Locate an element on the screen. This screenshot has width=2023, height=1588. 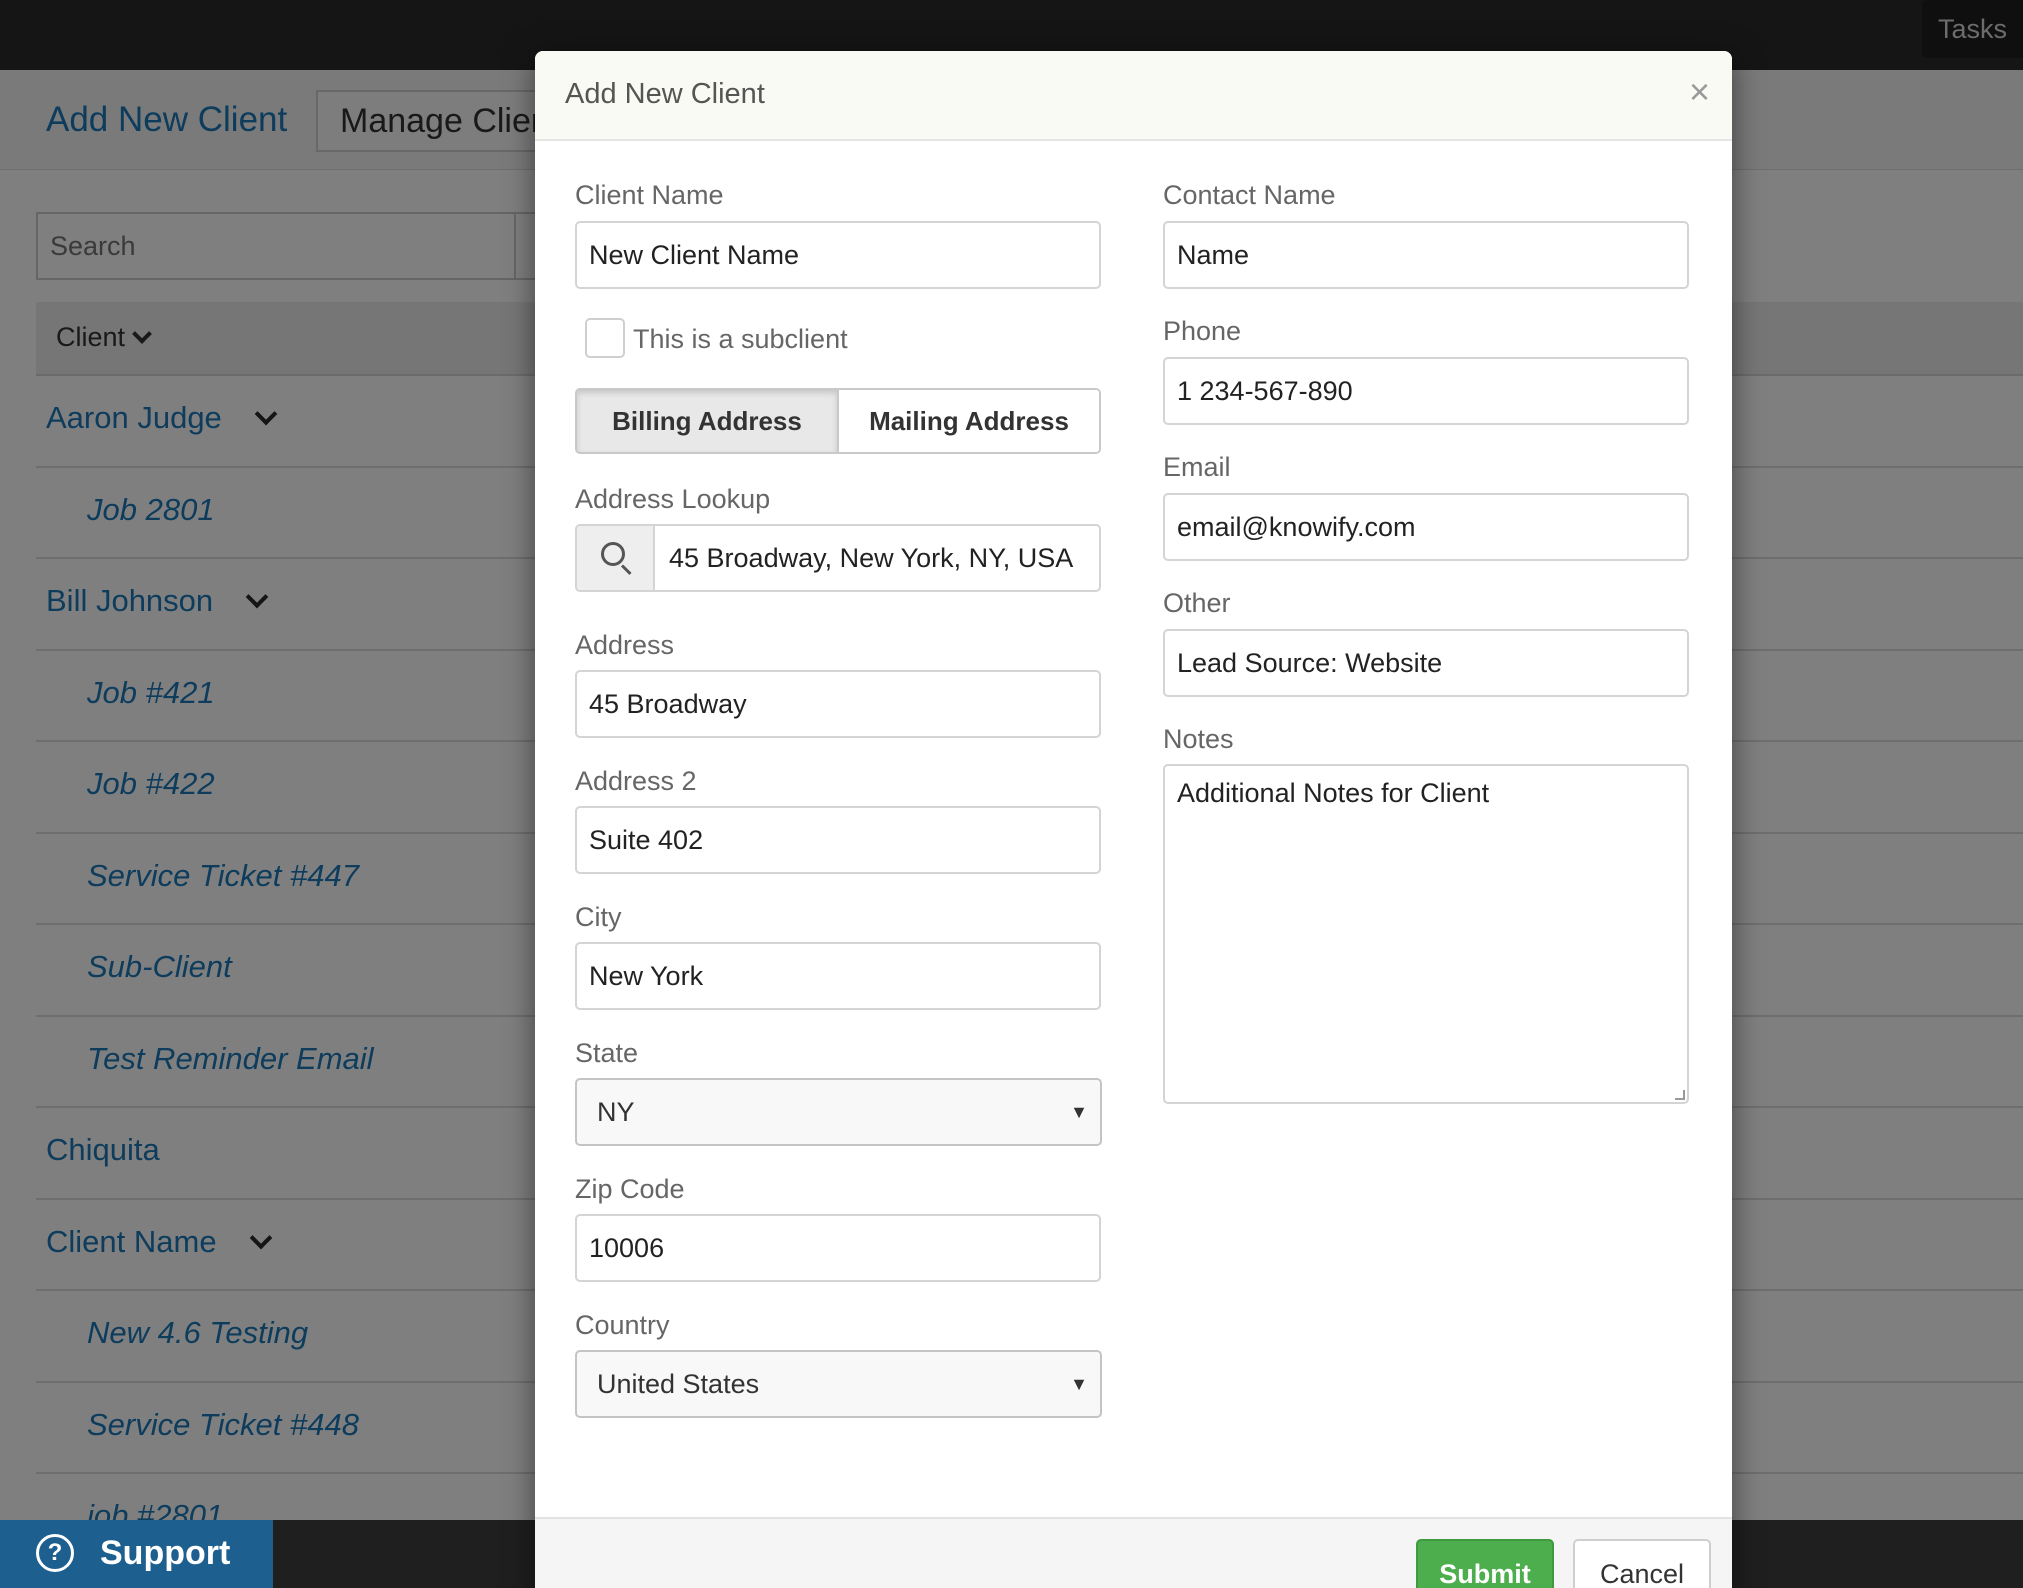
resize-handle is located at coordinates (1680, 1095).